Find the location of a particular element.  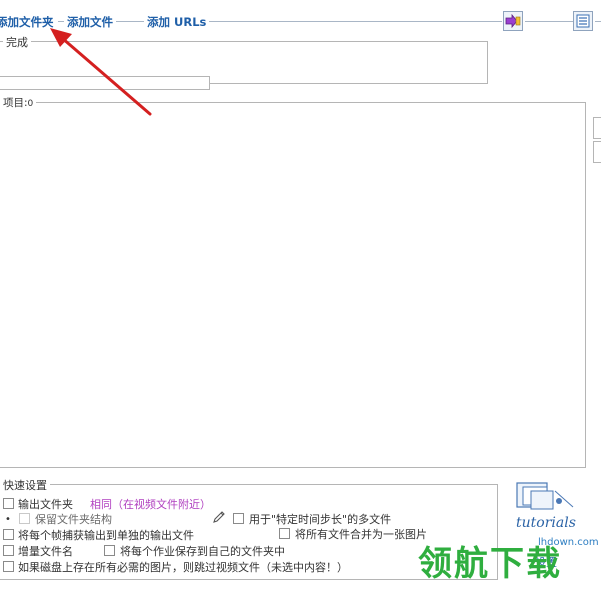

annotation-arrow-icon is located at coordinates (101, 72).